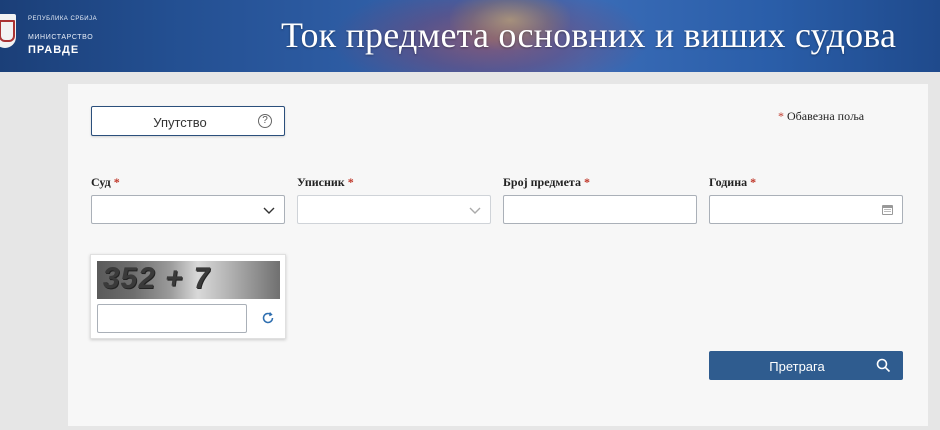  What do you see at coordinates (883, 365) in the screenshot?
I see `search-icon` at bounding box center [883, 365].